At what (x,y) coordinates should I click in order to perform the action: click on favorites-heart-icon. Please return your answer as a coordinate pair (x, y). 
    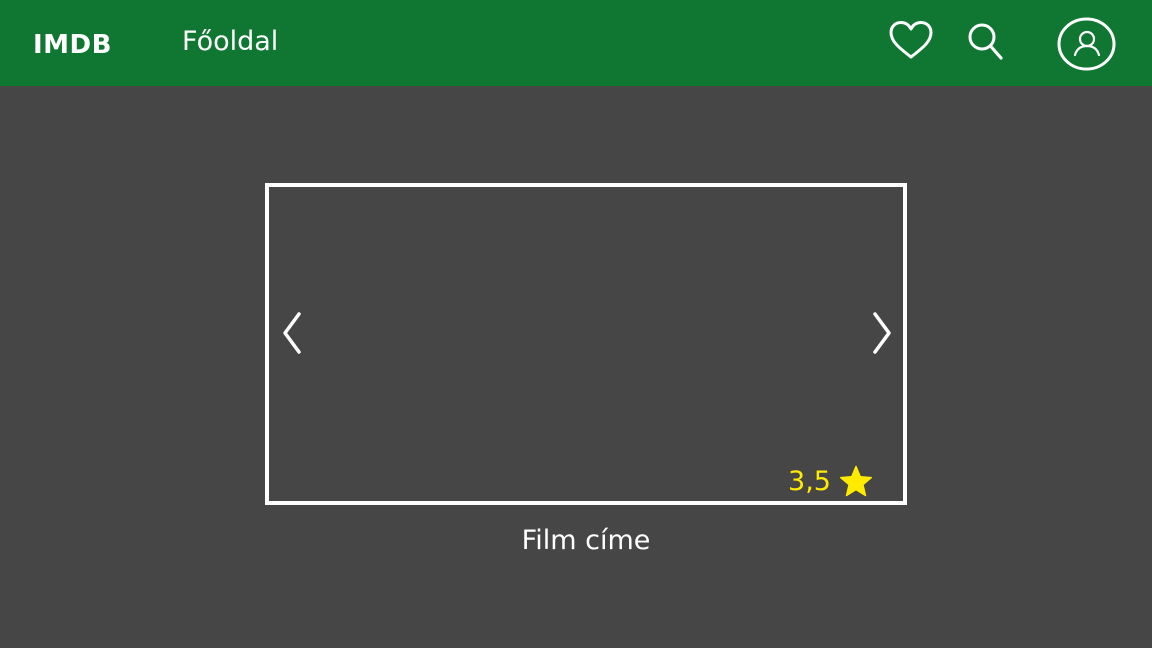
    Looking at the image, I should click on (911, 40).